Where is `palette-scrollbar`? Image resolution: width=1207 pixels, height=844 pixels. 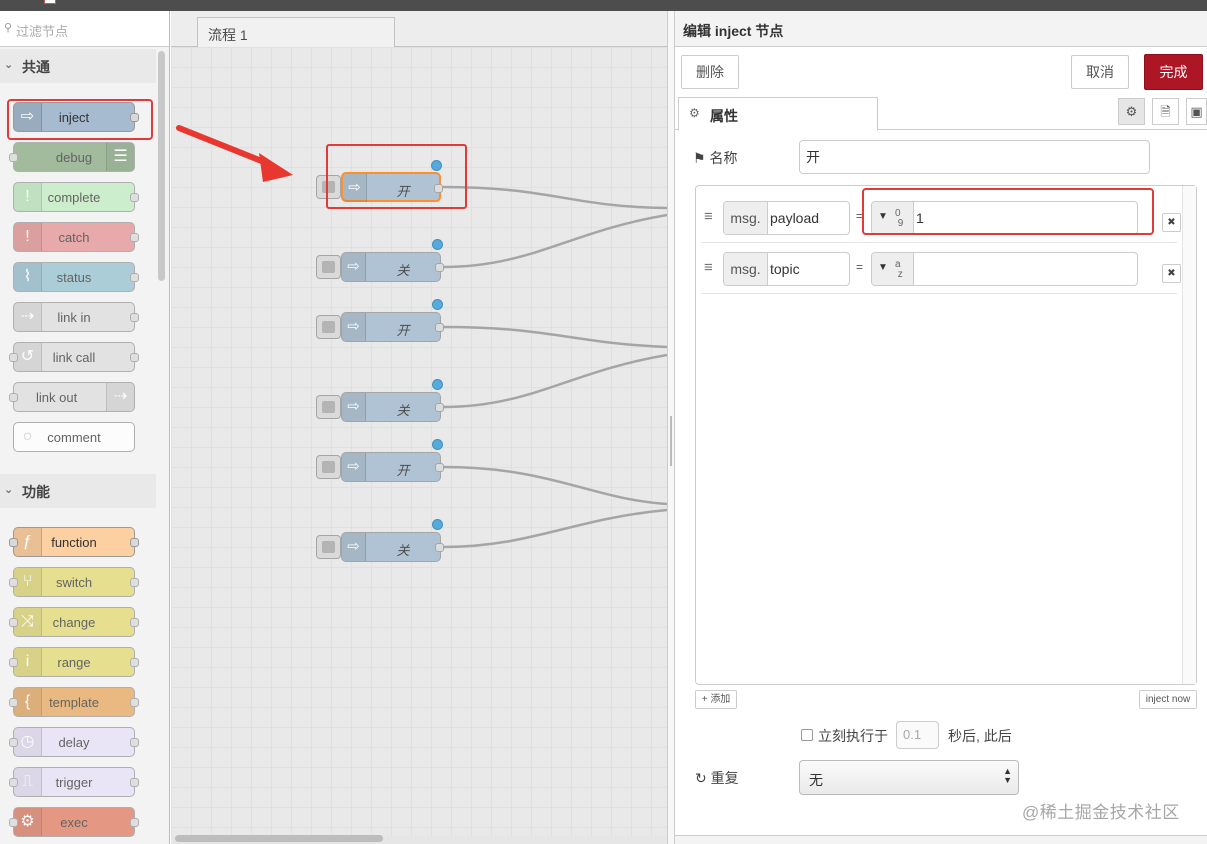 palette-scrollbar is located at coordinates (161, 166).